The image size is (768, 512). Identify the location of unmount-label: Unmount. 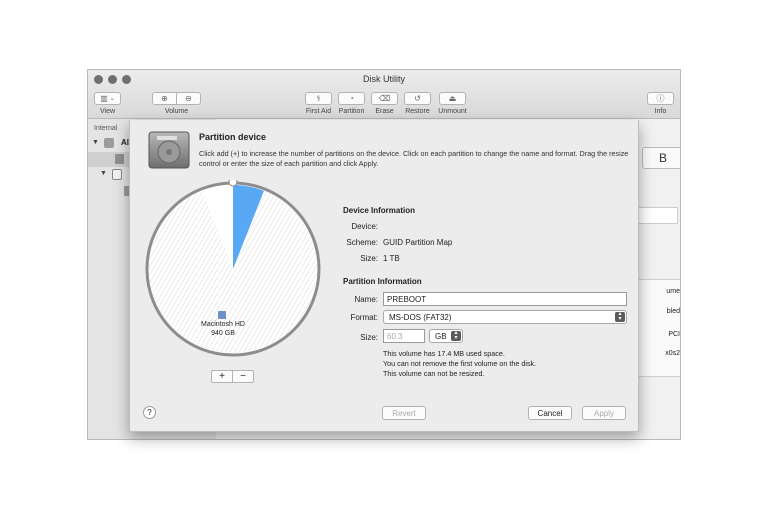
(452, 111).